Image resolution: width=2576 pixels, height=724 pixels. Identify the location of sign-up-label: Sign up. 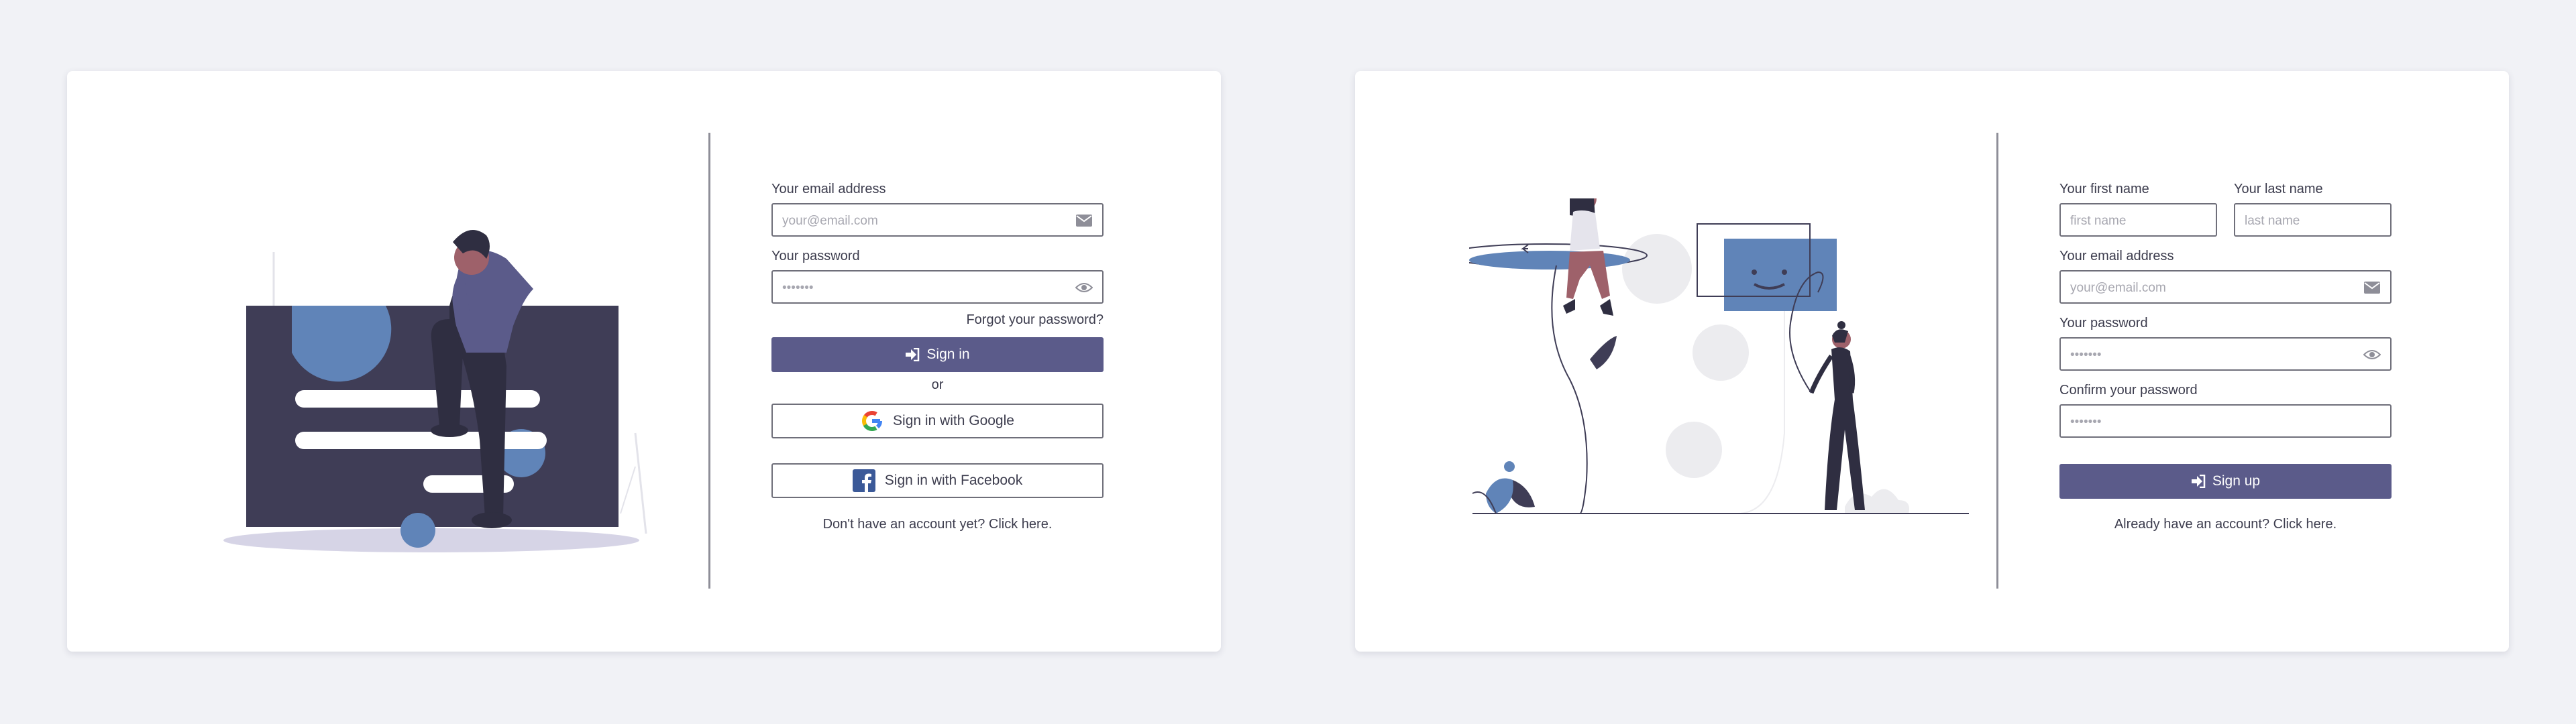
(2236, 481).